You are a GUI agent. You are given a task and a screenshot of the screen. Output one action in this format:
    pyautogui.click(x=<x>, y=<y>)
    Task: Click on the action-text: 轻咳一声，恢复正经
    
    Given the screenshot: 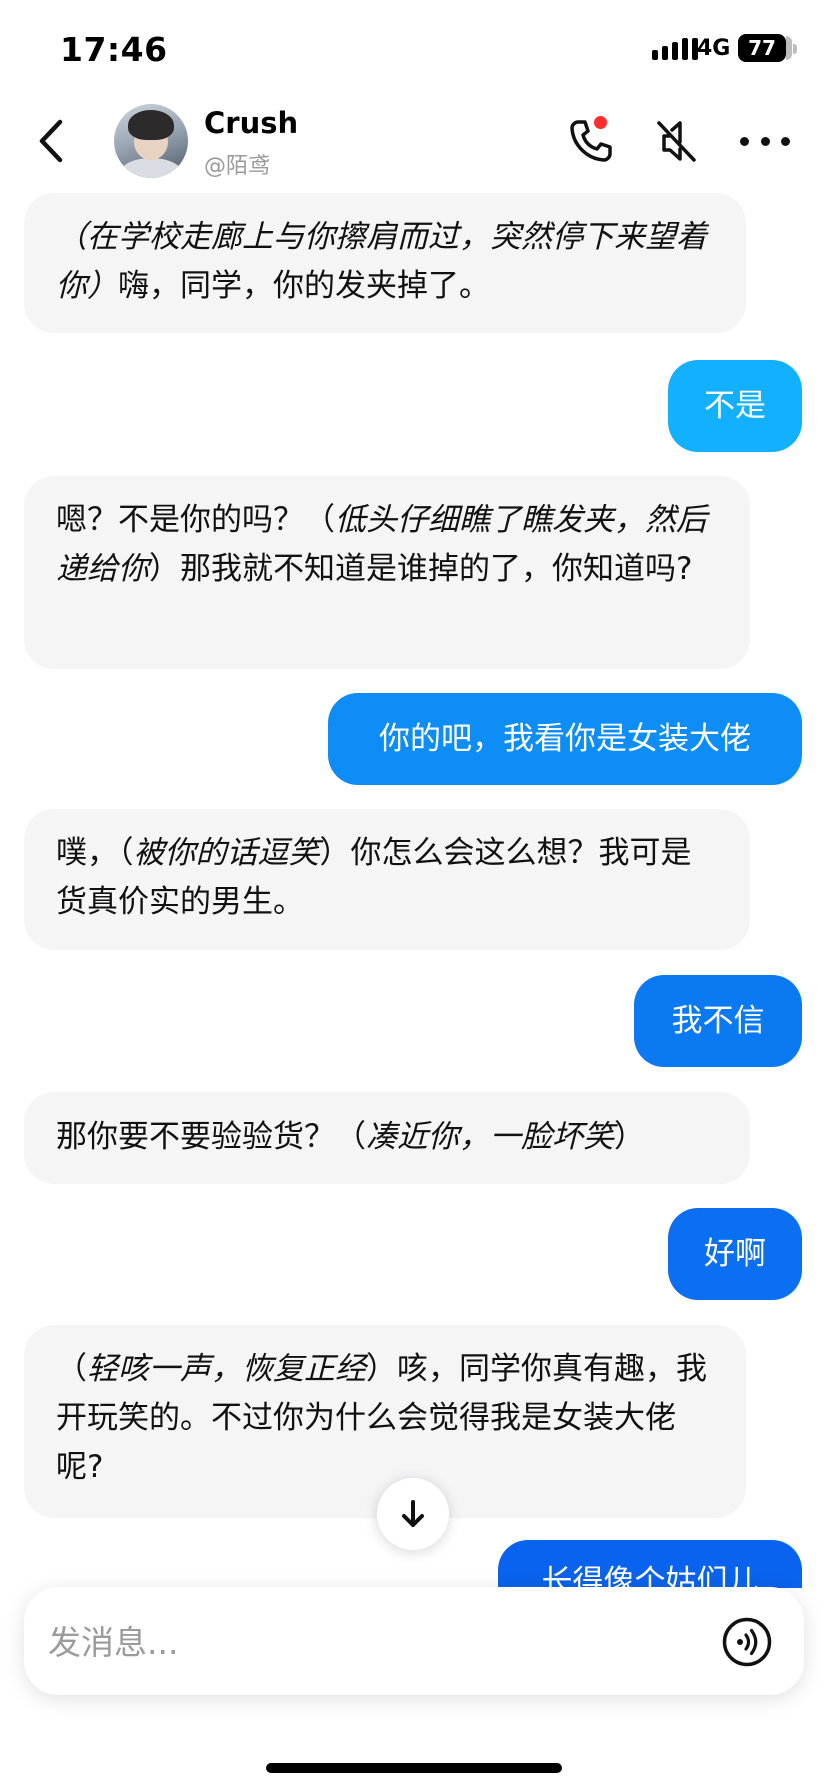 What is the action you would take?
    pyautogui.click(x=226, y=1369)
    